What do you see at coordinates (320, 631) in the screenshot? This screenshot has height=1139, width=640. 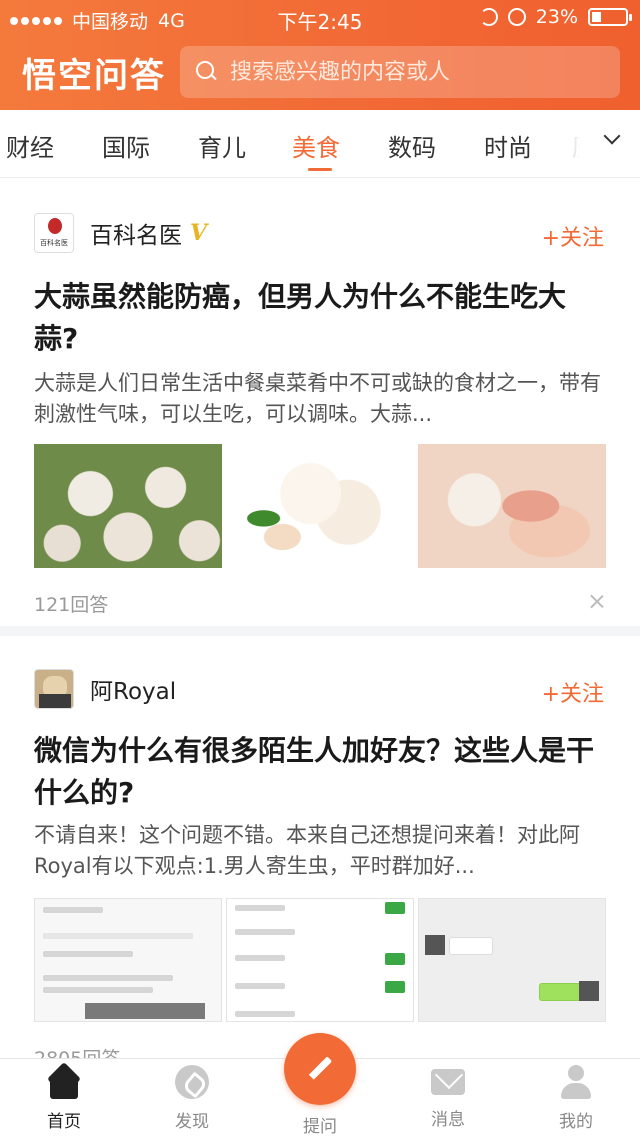 I see `card-divider` at bounding box center [320, 631].